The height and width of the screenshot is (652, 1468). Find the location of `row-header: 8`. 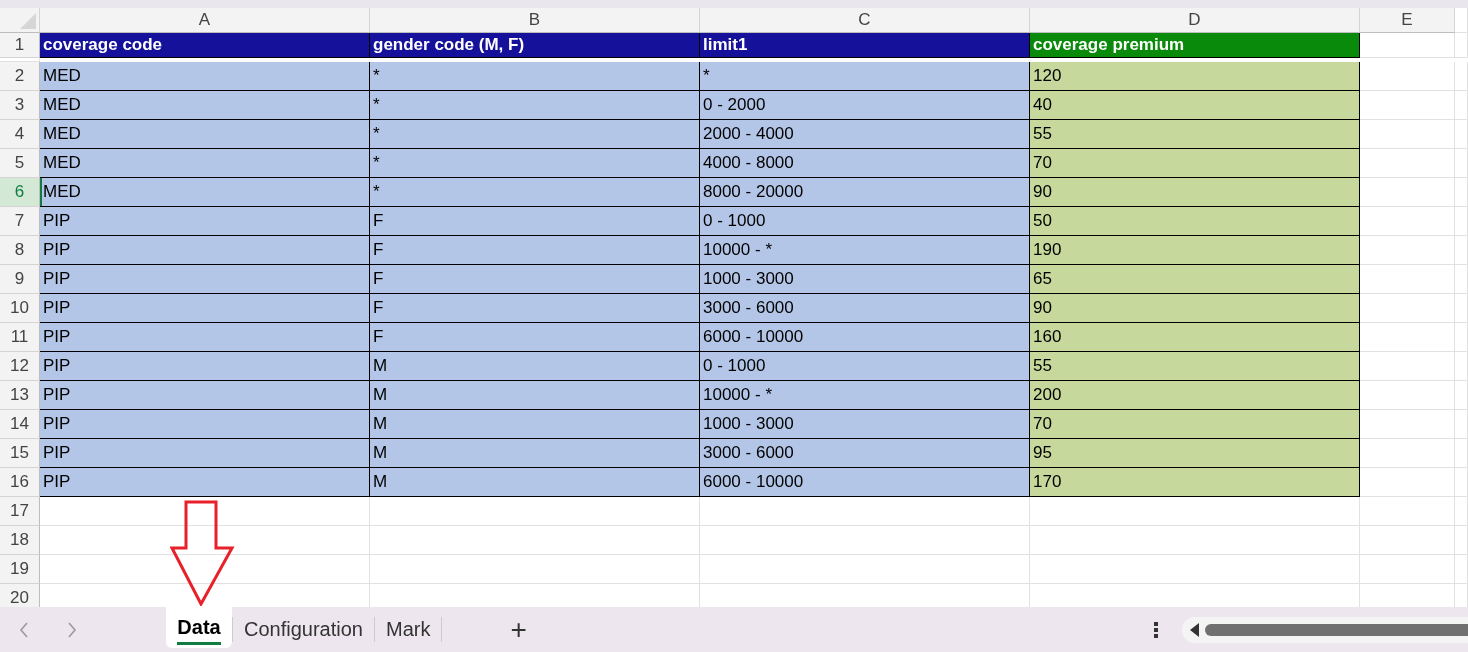

row-header: 8 is located at coordinates (20, 250).